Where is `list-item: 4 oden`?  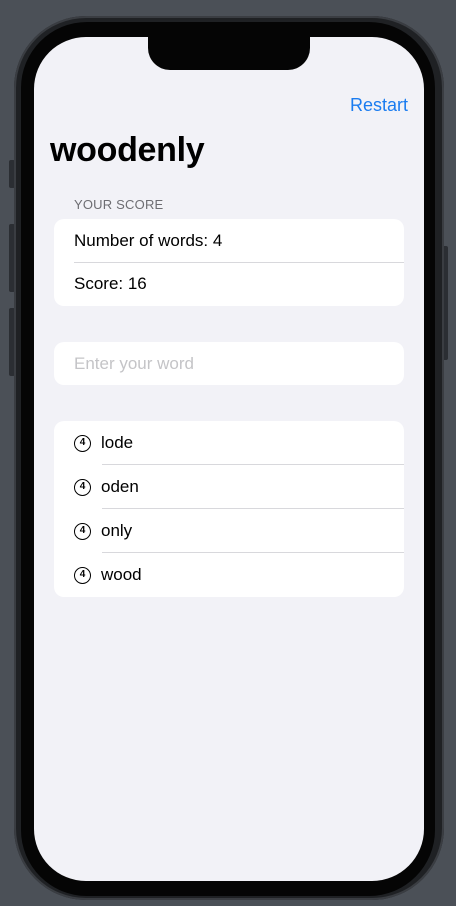 list-item: 4 oden is located at coordinates (229, 487).